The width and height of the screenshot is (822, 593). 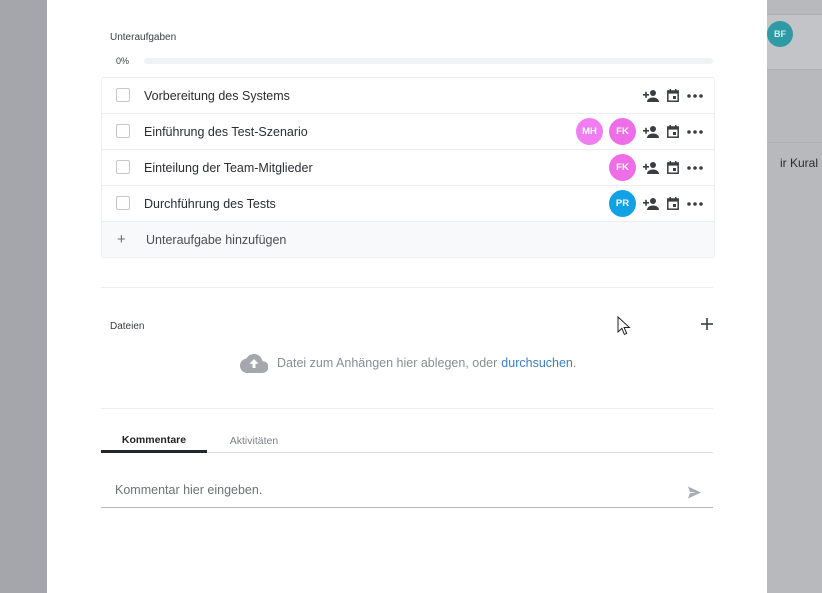 What do you see at coordinates (794, 296) in the screenshot?
I see `background-app-panel` at bounding box center [794, 296].